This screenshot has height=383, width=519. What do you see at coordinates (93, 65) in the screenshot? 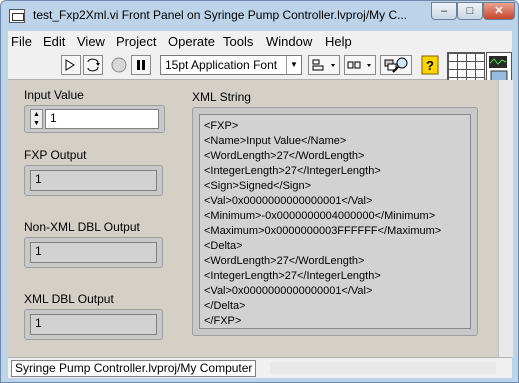
I see `run-continuously-icon` at bounding box center [93, 65].